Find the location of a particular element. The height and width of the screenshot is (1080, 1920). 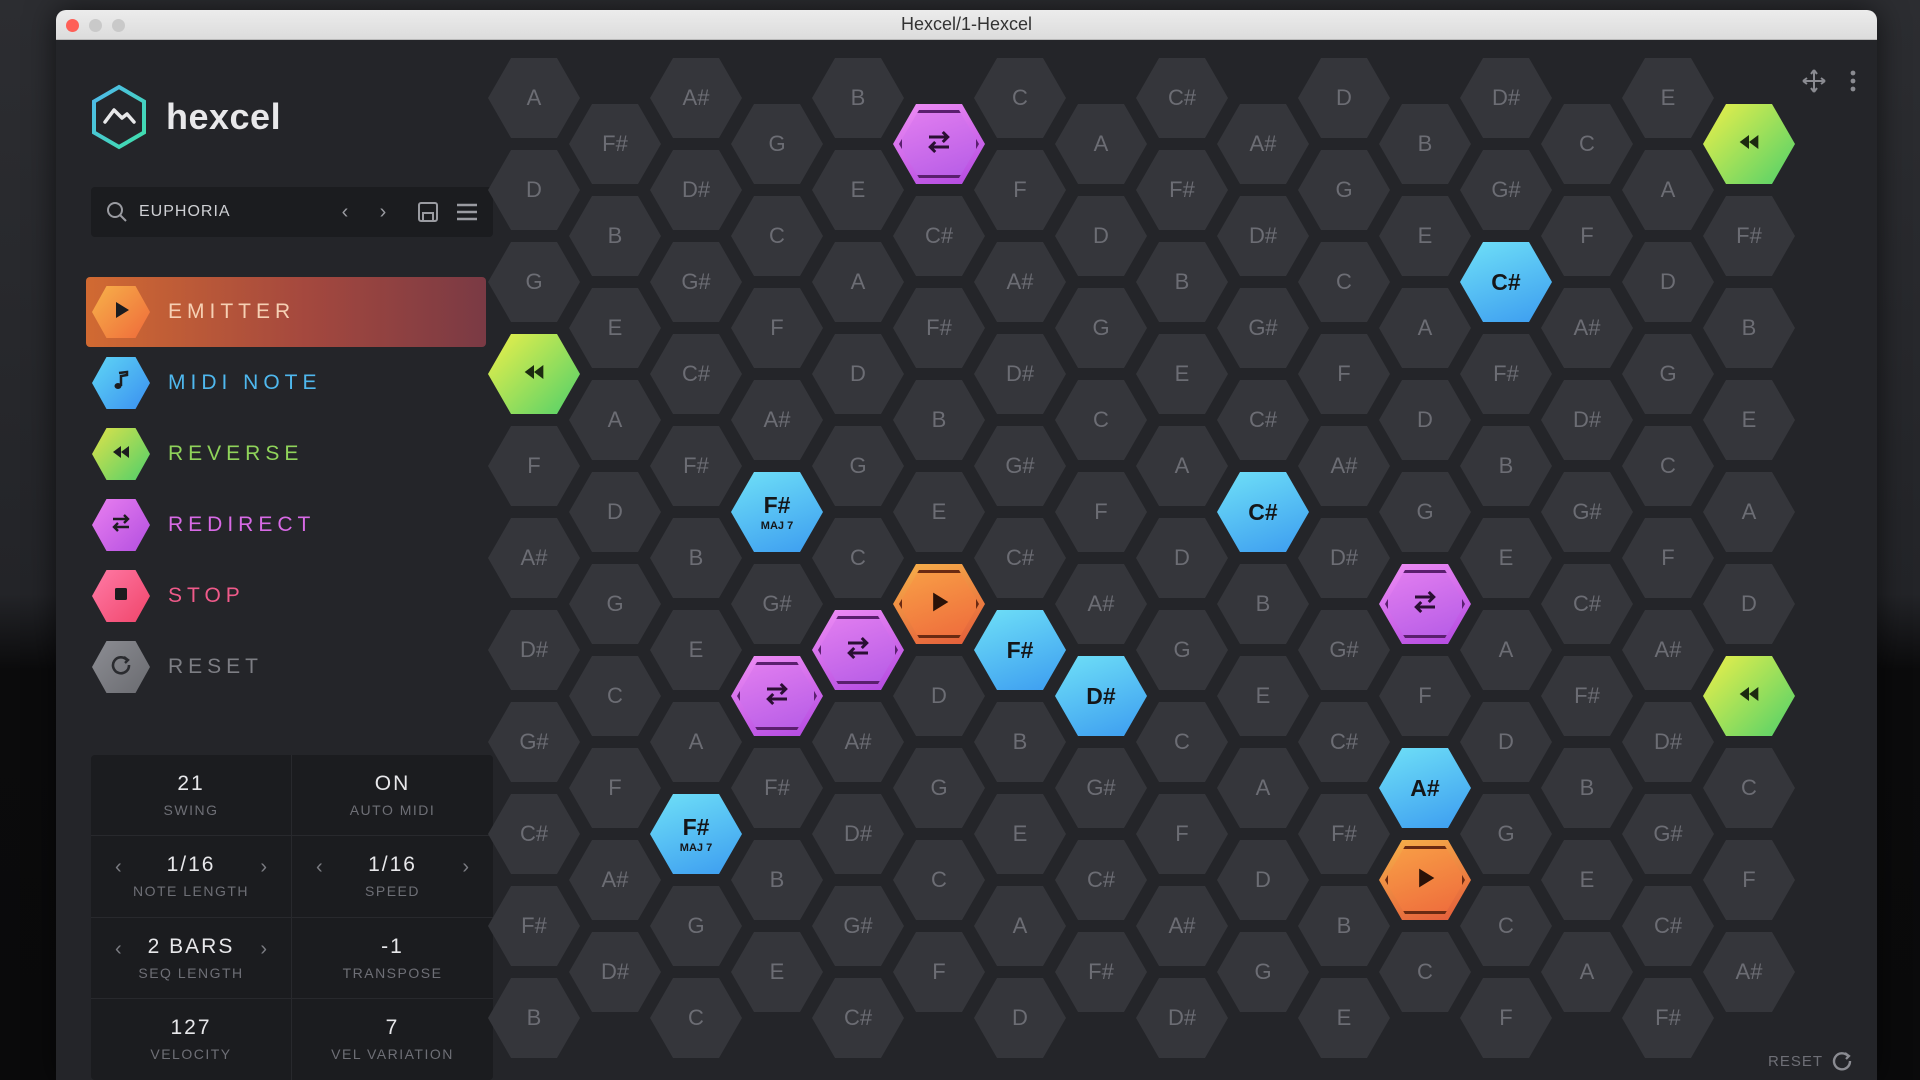

param-transpose: -1 TRANSPOSE is located at coordinates (392, 958).